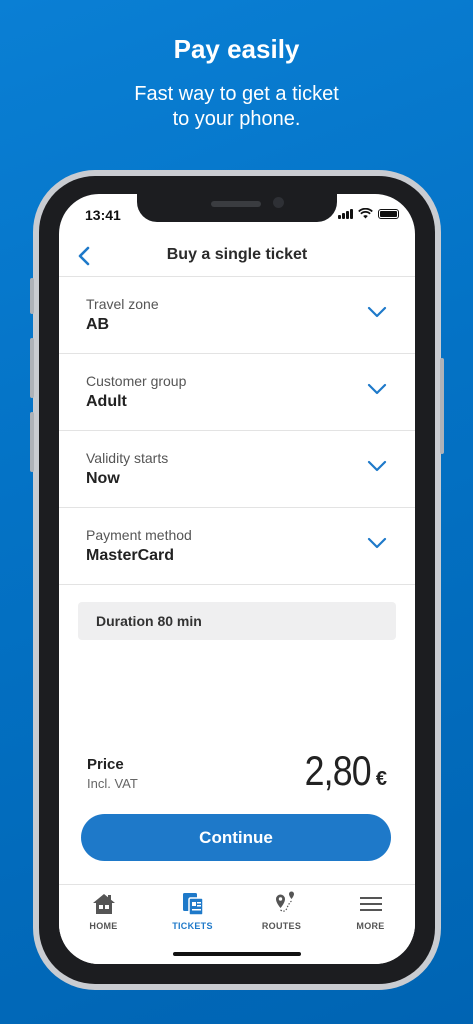 The width and height of the screenshot is (473, 1024). I want to click on duration-info: Duration 80 min, so click(237, 621).